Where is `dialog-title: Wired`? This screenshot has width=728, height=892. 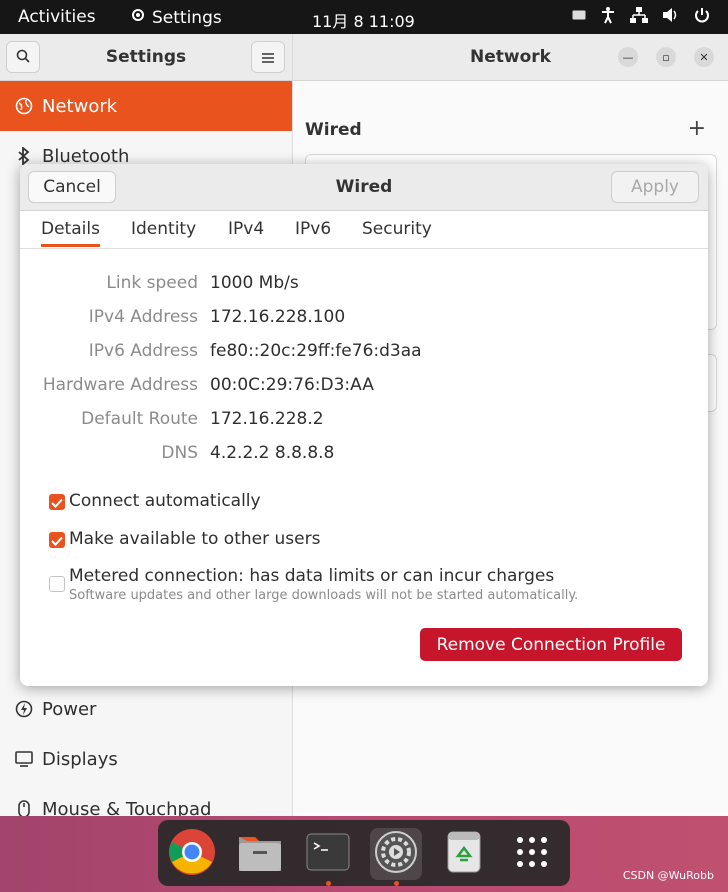 dialog-title: Wired is located at coordinates (364, 187).